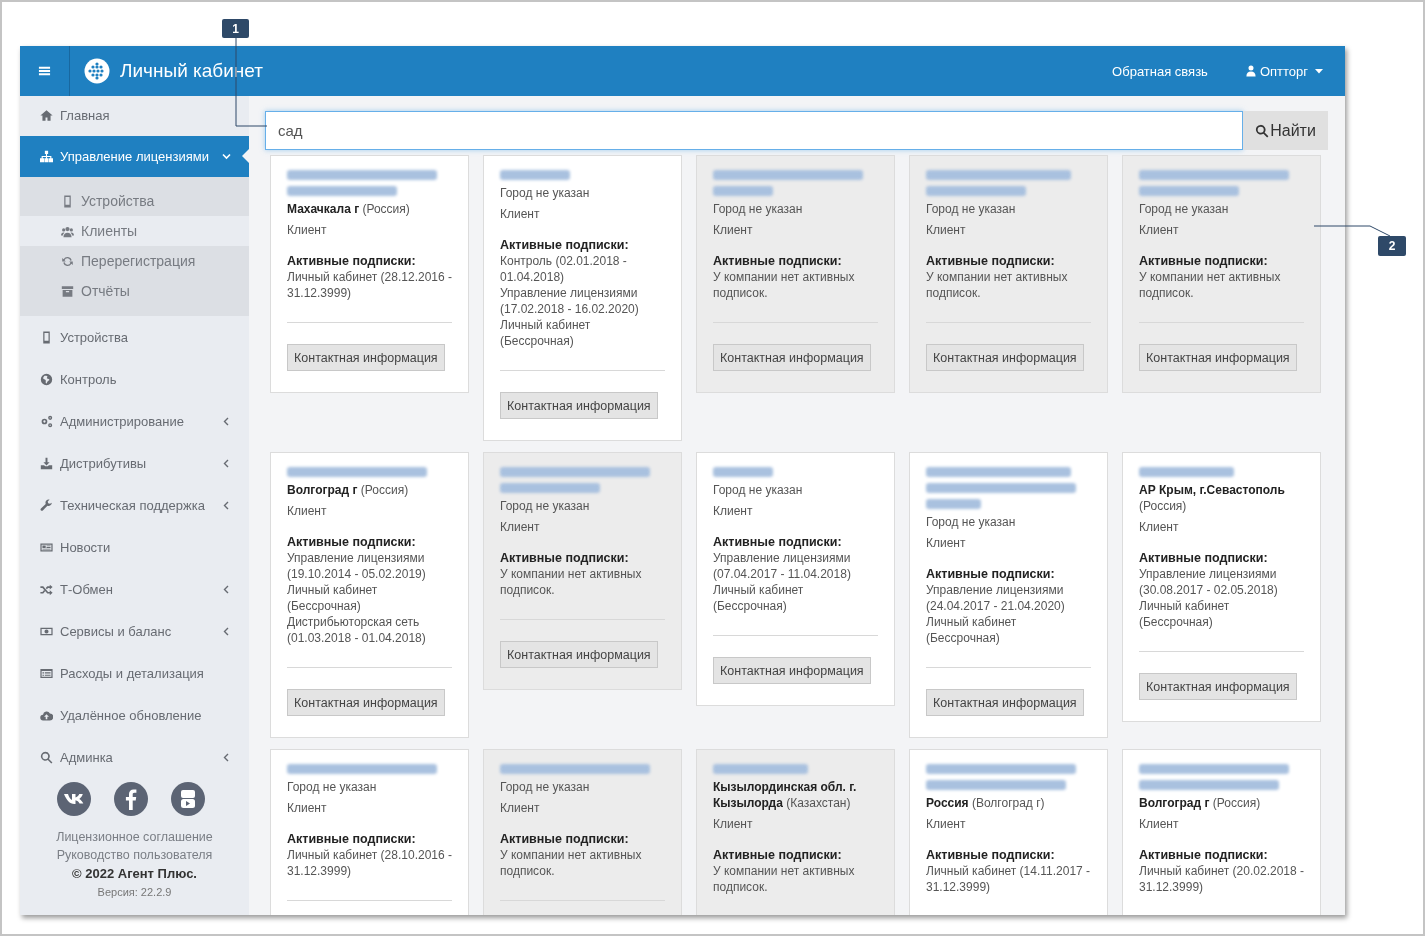 The image size is (1425, 936). What do you see at coordinates (134, 201) in the screenshot?
I see `submenu-item: Устройства` at bounding box center [134, 201].